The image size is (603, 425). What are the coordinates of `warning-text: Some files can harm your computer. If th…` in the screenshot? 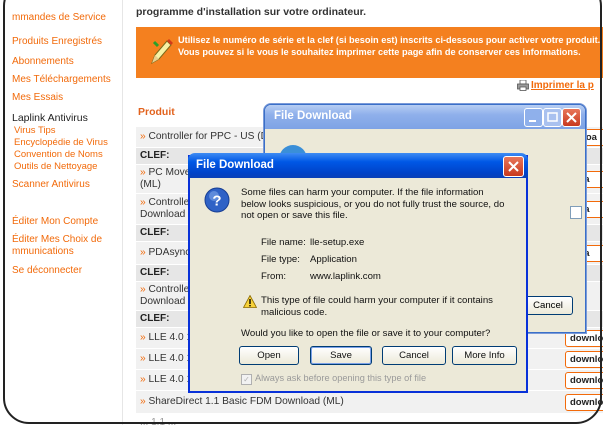 It's located at (373, 204).